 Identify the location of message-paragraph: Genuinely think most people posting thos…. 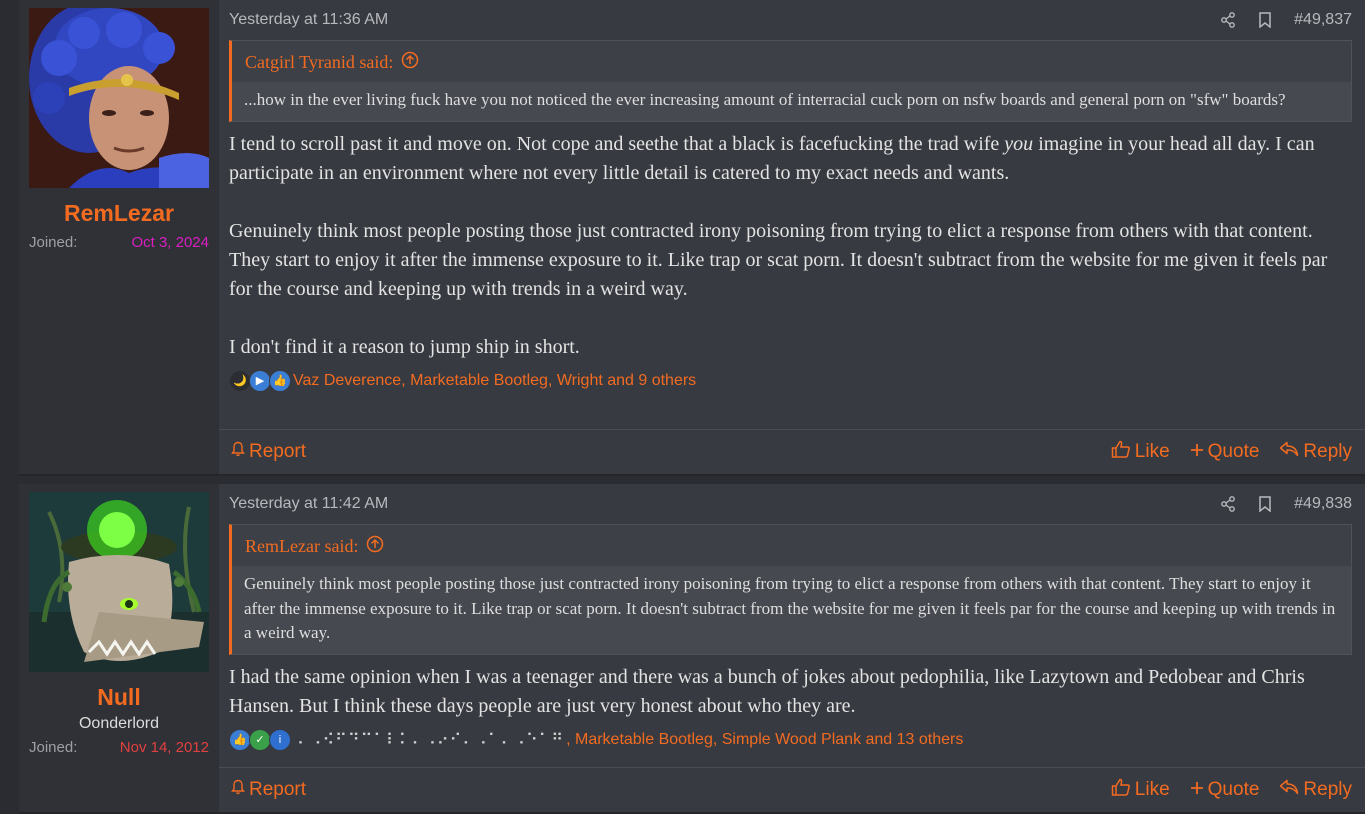
(778, 259).